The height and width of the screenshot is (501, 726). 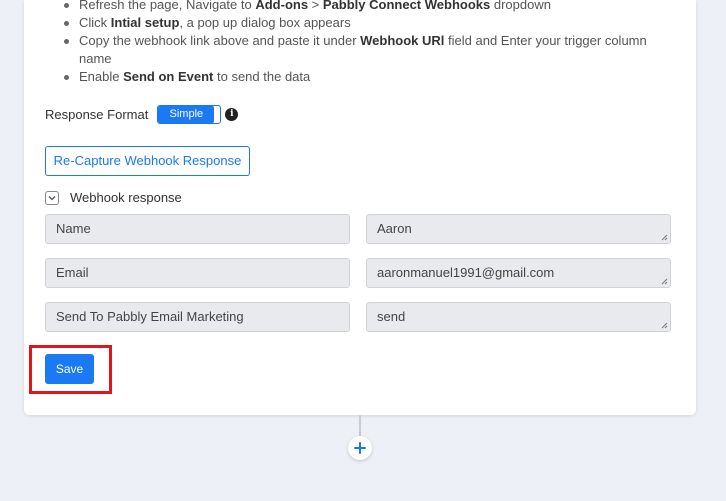 I want to click on webhook-response-toggle: Webhook response, so click(x=113, y=197).